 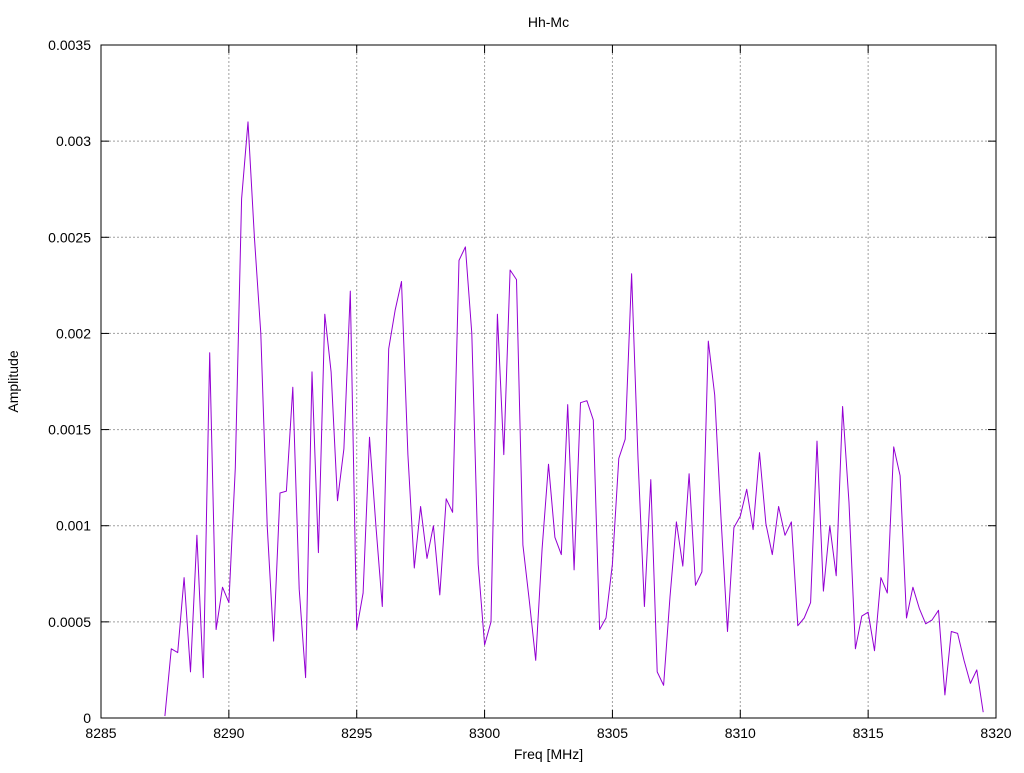 What do you see at coordinates (548, 22) in the screenshot?
I see `chart-title: Hh-Mc` at bounding box center [548, 22].